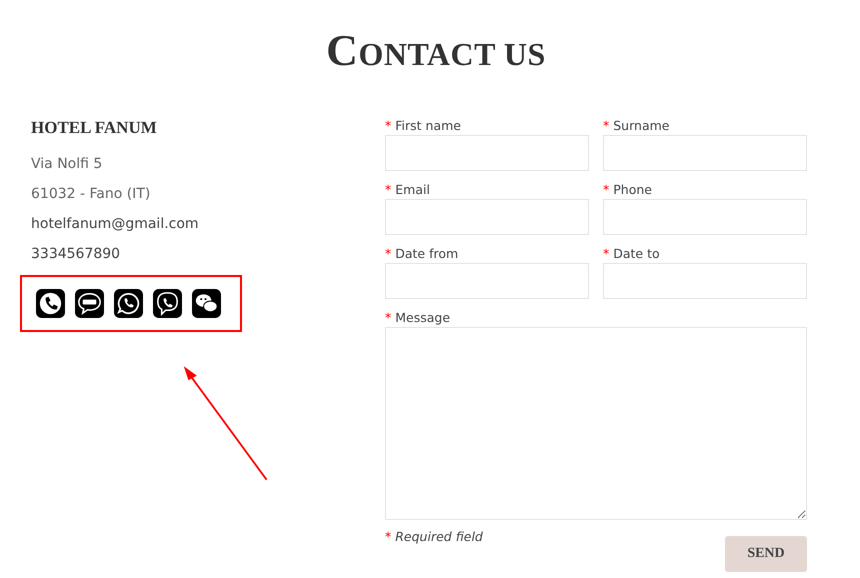 This screenshot has height=578, width=860. I want to click on field-label: First name, so click(428, 125).